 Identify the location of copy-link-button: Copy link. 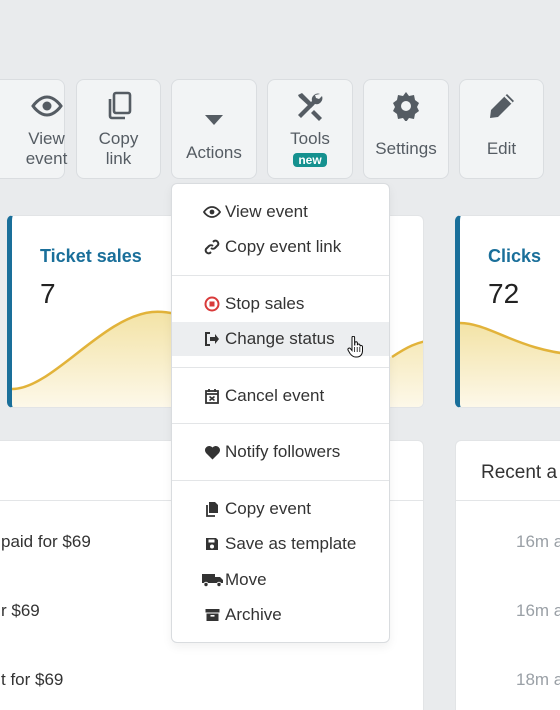
(118, 129).